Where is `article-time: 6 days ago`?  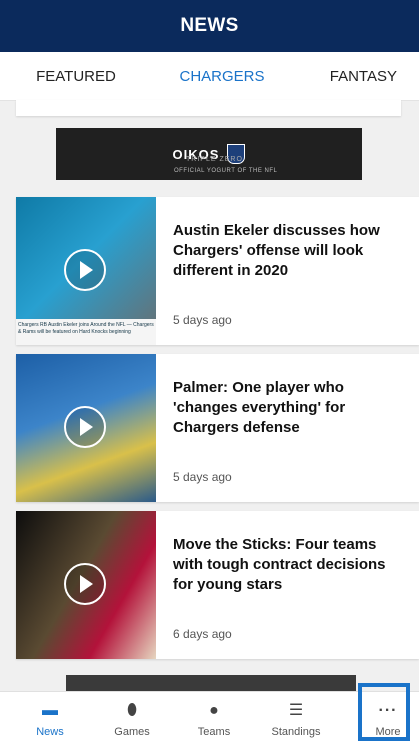 article-time: 6 days ago is located at coordinates (202, 634).